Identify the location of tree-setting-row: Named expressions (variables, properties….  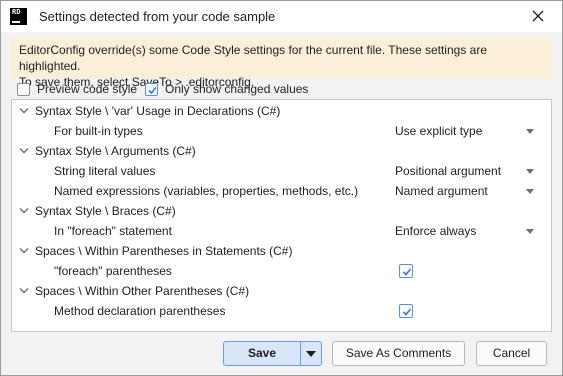
(281, 191).